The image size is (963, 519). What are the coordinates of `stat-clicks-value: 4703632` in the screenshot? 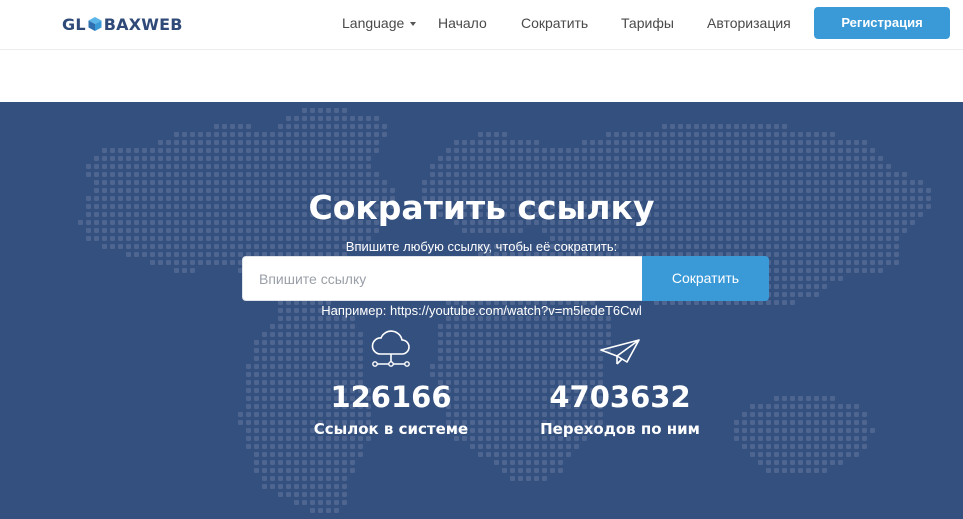 It's located at (620, 397).